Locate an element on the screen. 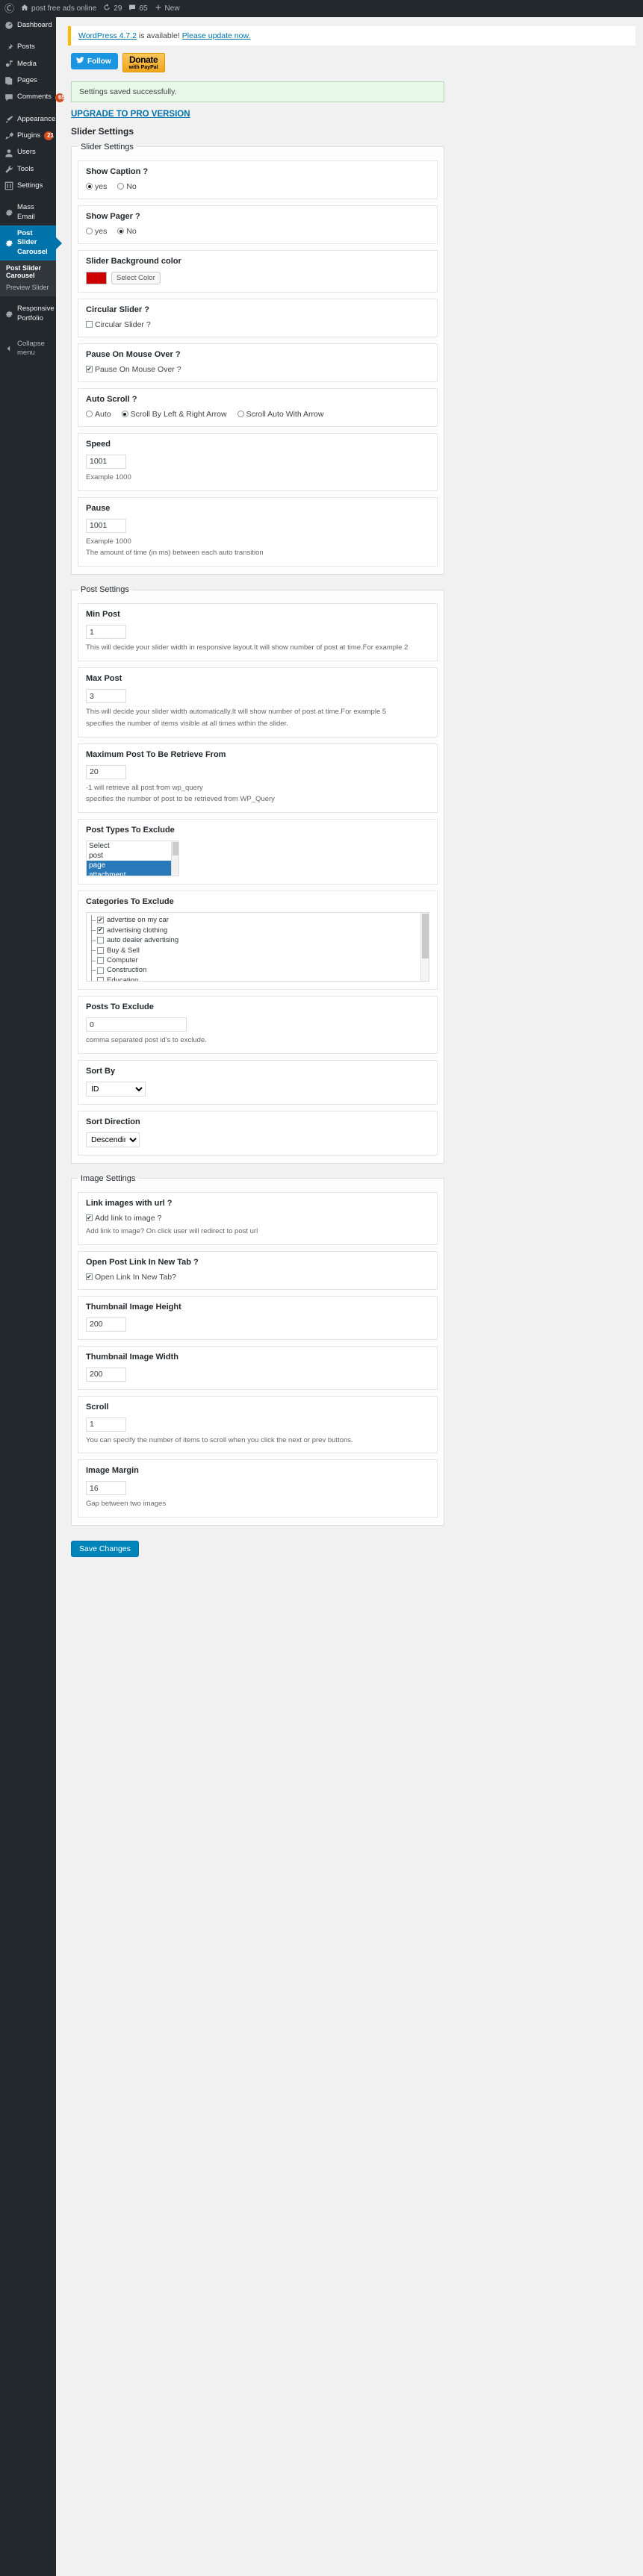 The height and width of the screenshot is (2576, 643). wordpress-logo-icon: Ⓒ is located at coordinates (9, 8).